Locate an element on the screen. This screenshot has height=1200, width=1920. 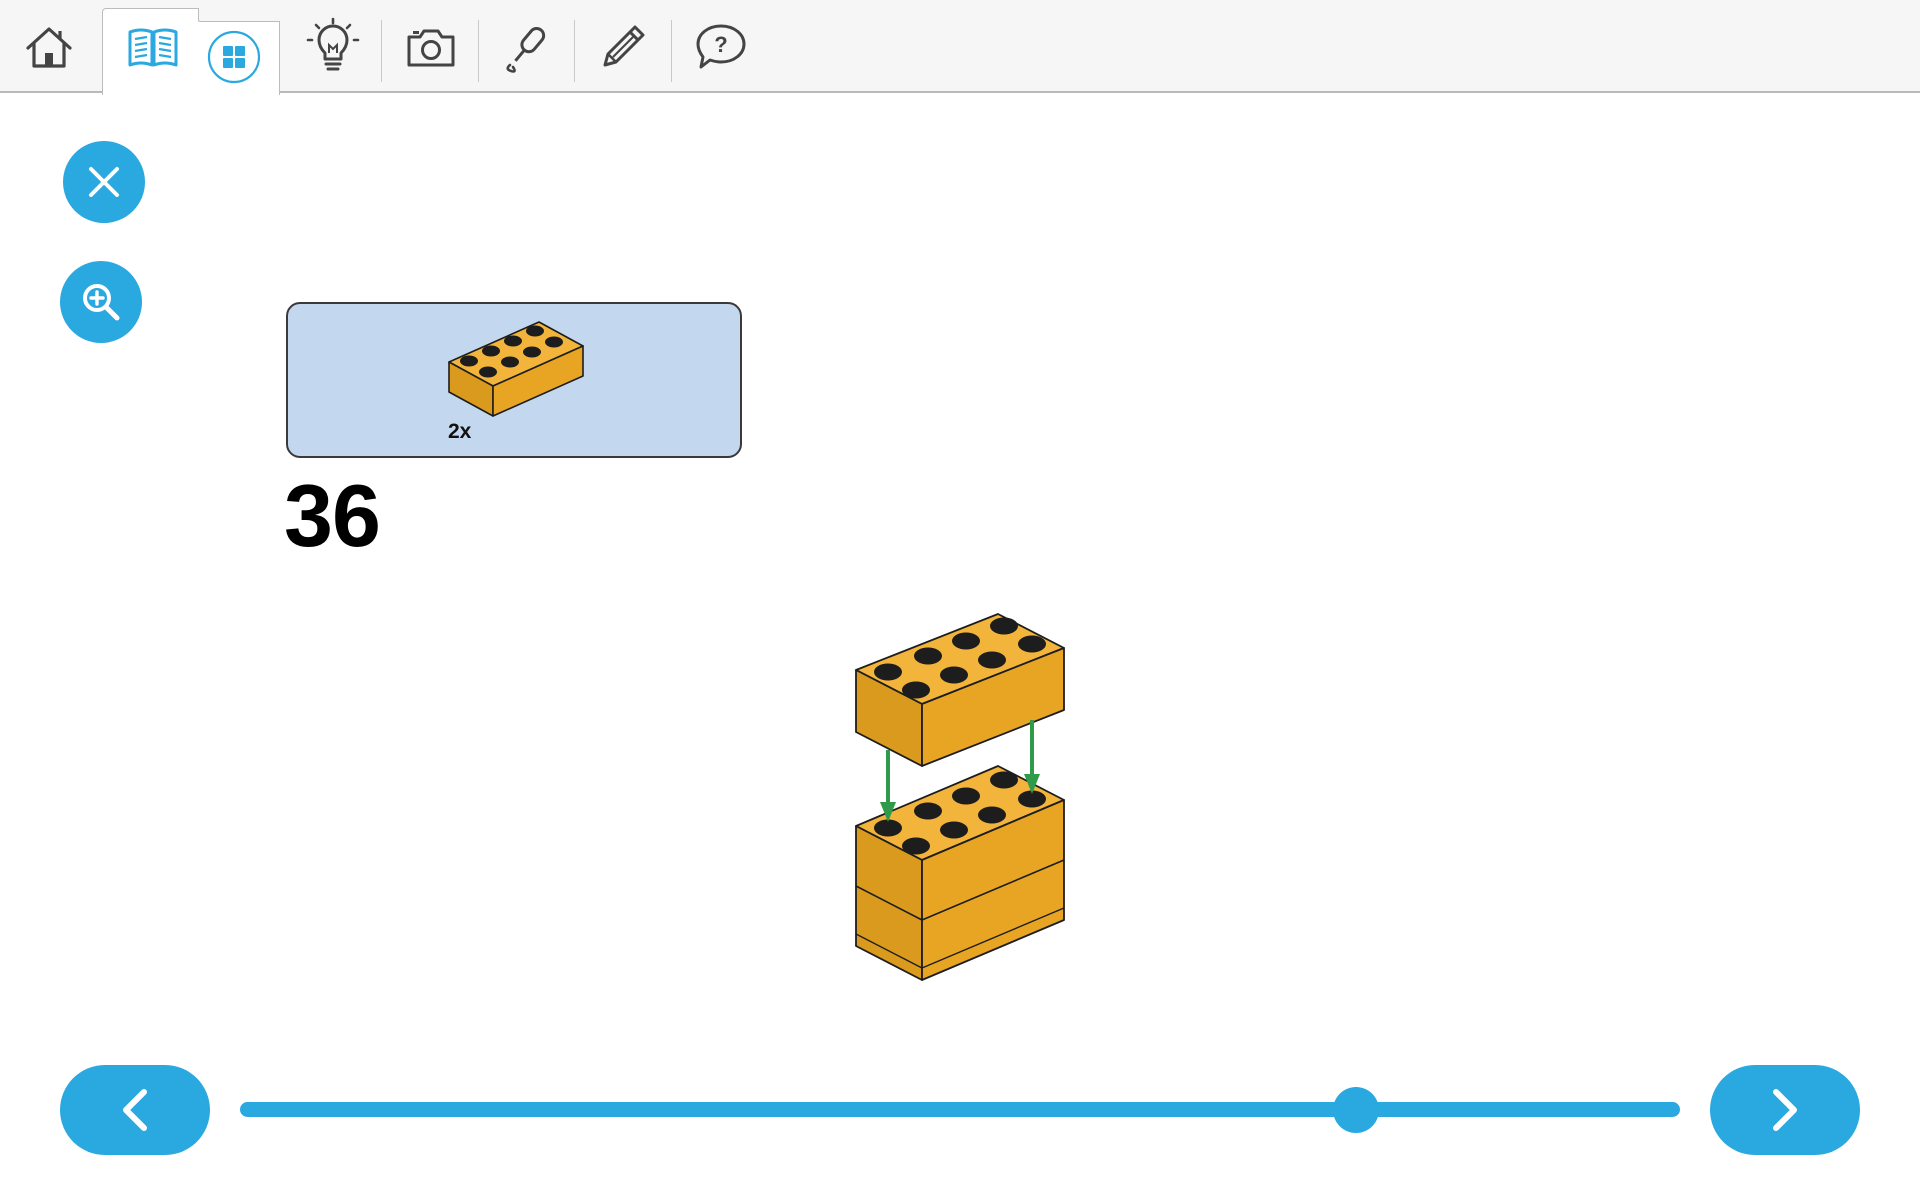
next-step-button is located at coordinates (1785, 1110).